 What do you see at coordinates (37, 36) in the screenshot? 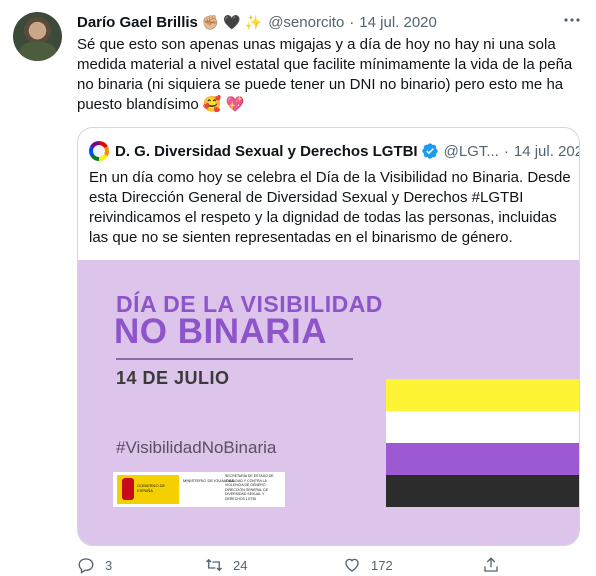
I see `author-avatar` at bounding box center [37, 36].